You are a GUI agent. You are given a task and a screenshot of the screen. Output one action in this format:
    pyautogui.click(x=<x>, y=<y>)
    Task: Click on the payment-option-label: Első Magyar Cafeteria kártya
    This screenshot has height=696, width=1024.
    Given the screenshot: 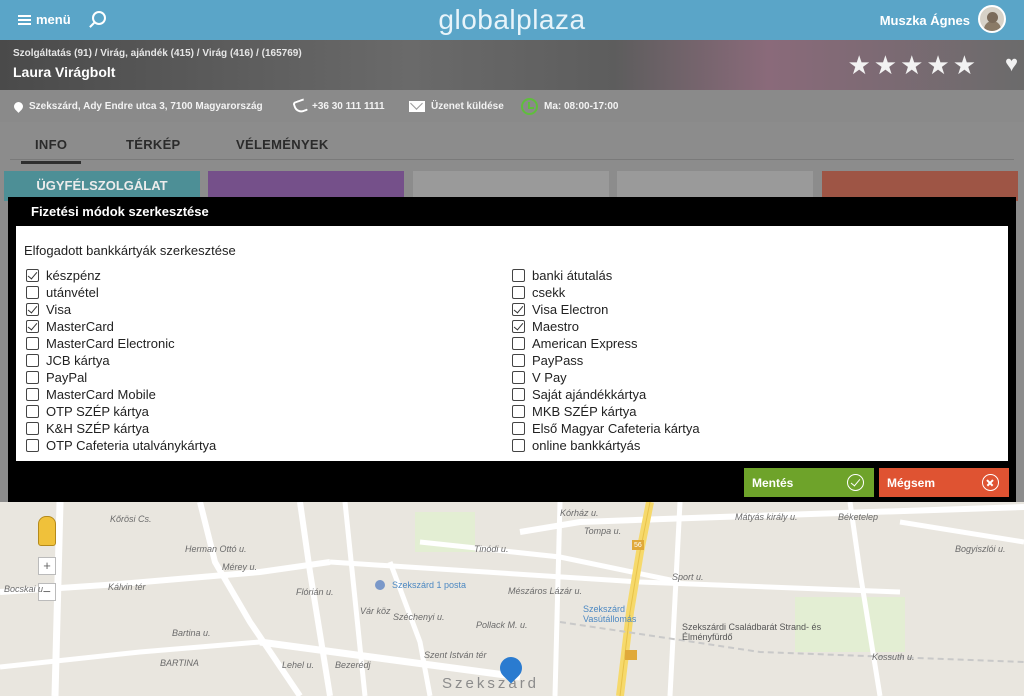 What is the action you would take?
    pyautogui.click(x=616, y=428)
    